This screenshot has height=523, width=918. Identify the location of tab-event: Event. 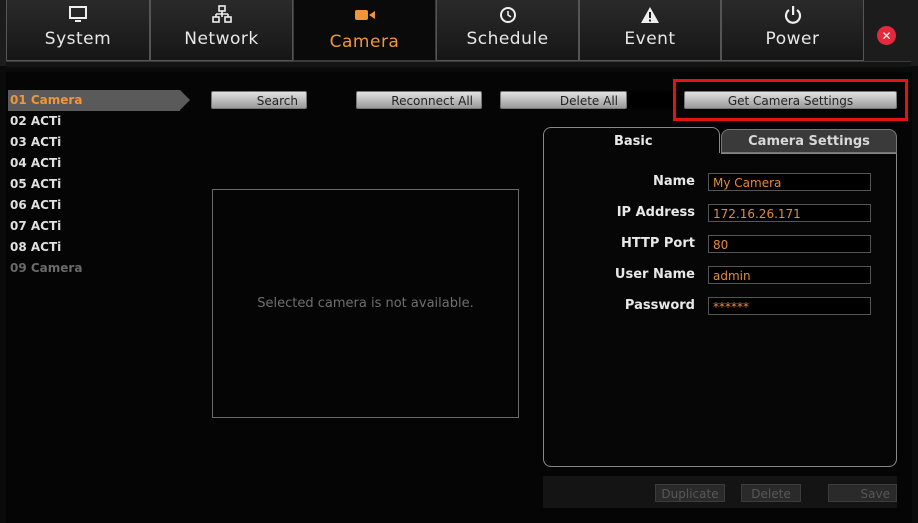
(650, 30).